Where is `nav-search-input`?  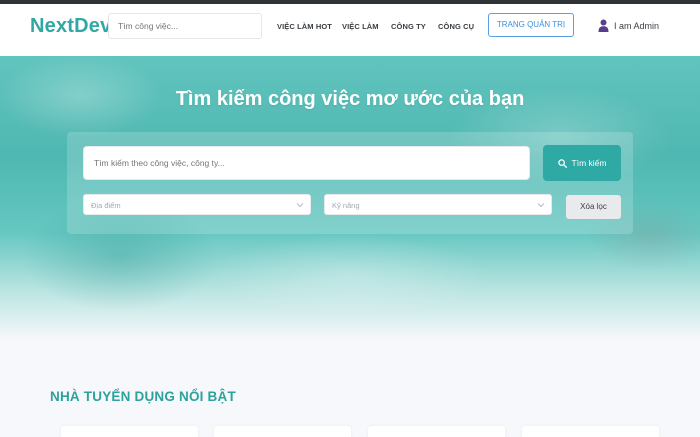
nav-search-input is located at coordinates (185, 26).